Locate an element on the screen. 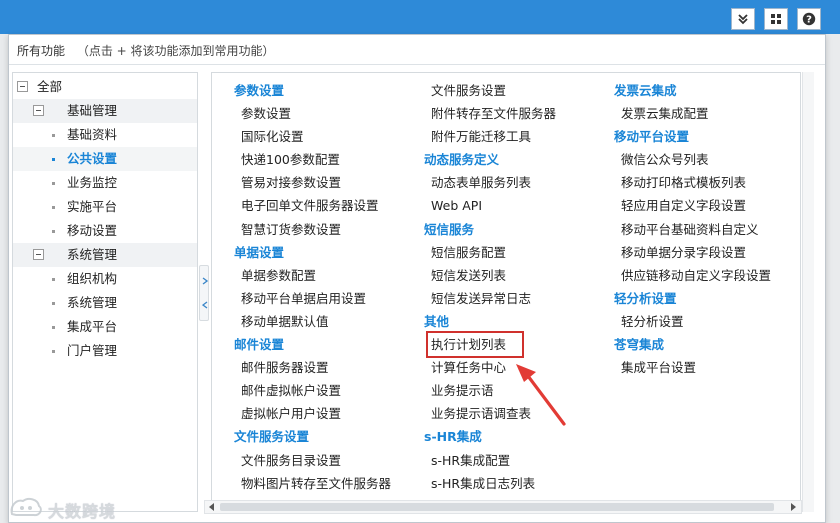 The image size is (840, 523). function-link: 移动单据分录字段设置 is located at coordinates (692, 252).